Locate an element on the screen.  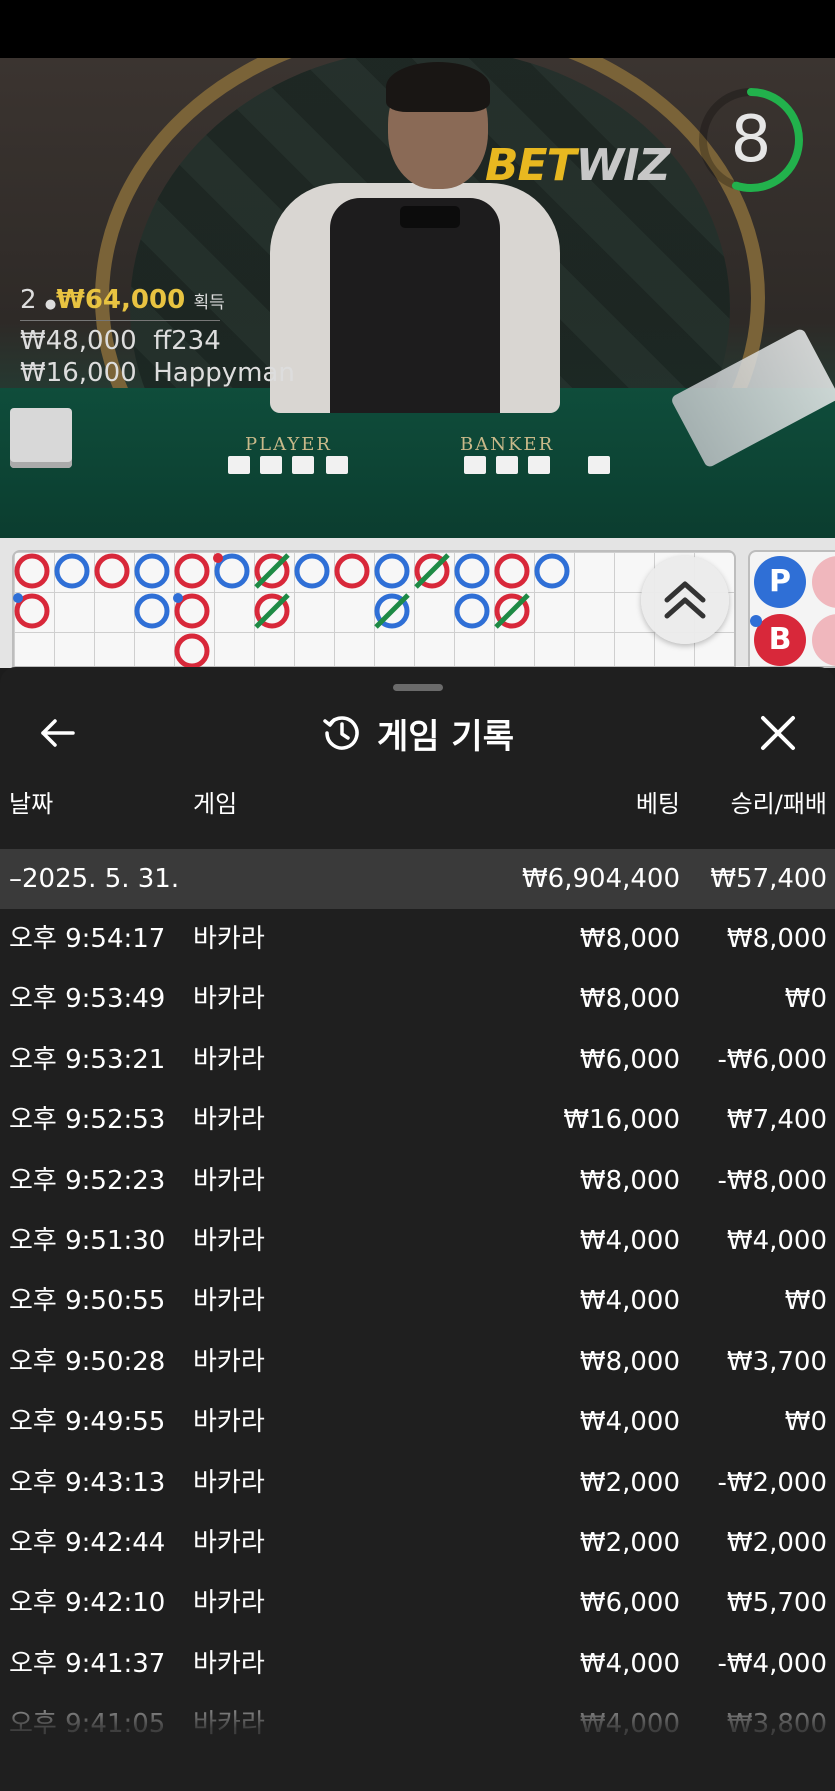
row-time: 오후 9:52:23 is located at coordinates (87, 1180).